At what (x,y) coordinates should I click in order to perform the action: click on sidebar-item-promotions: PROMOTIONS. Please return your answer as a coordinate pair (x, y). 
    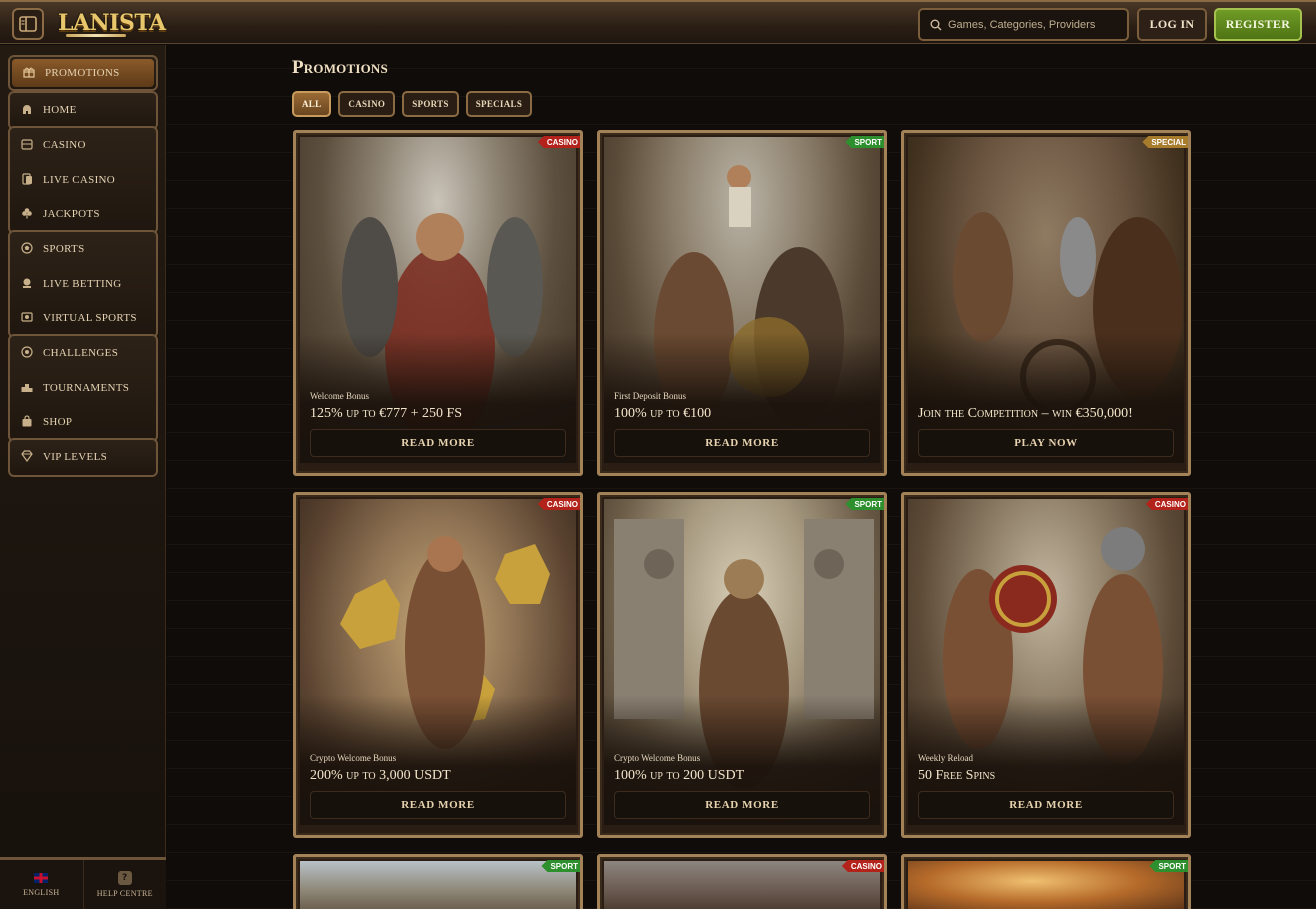
    Looking at the image, I should click on (83, 73).